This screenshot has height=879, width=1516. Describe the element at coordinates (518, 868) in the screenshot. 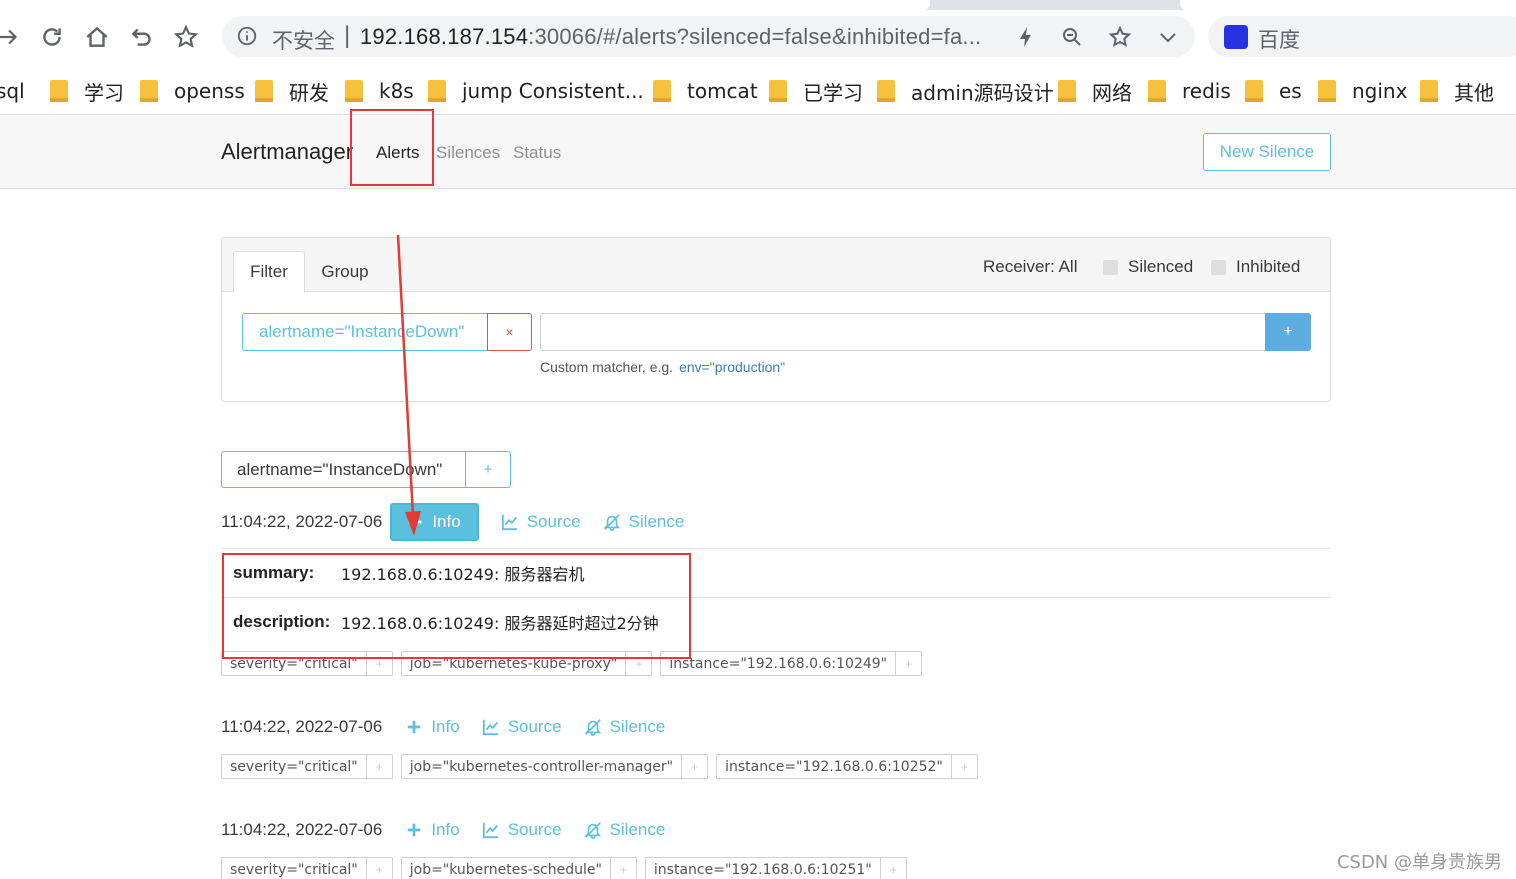

I see `label-chip: job="kubernetes-schedule" +` at that location.